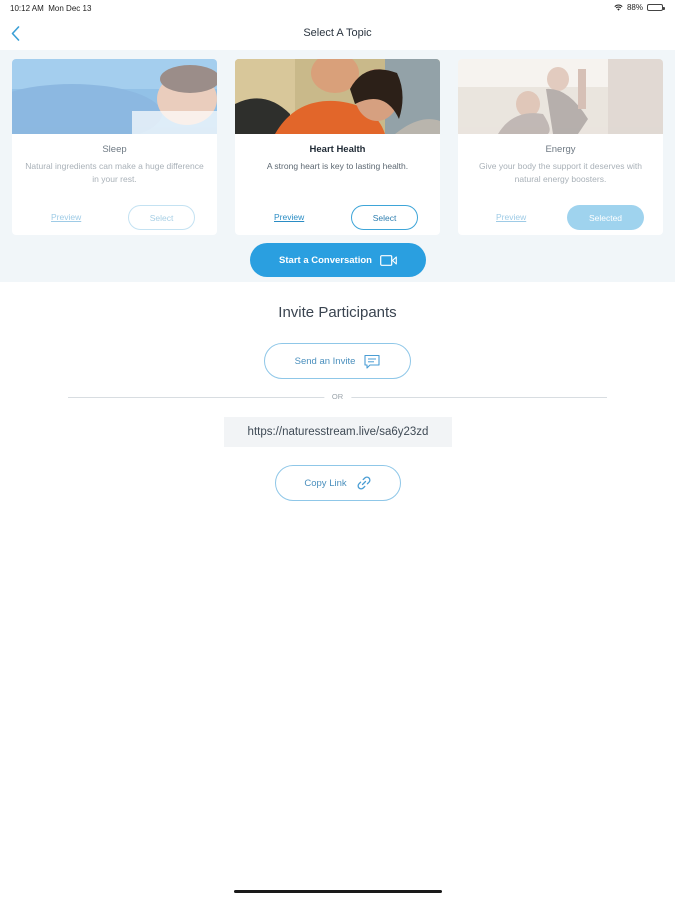 This screenshot has width=675, height=900. I want to click on start-conversation-button: Start a Conversation, so click(338, 260).